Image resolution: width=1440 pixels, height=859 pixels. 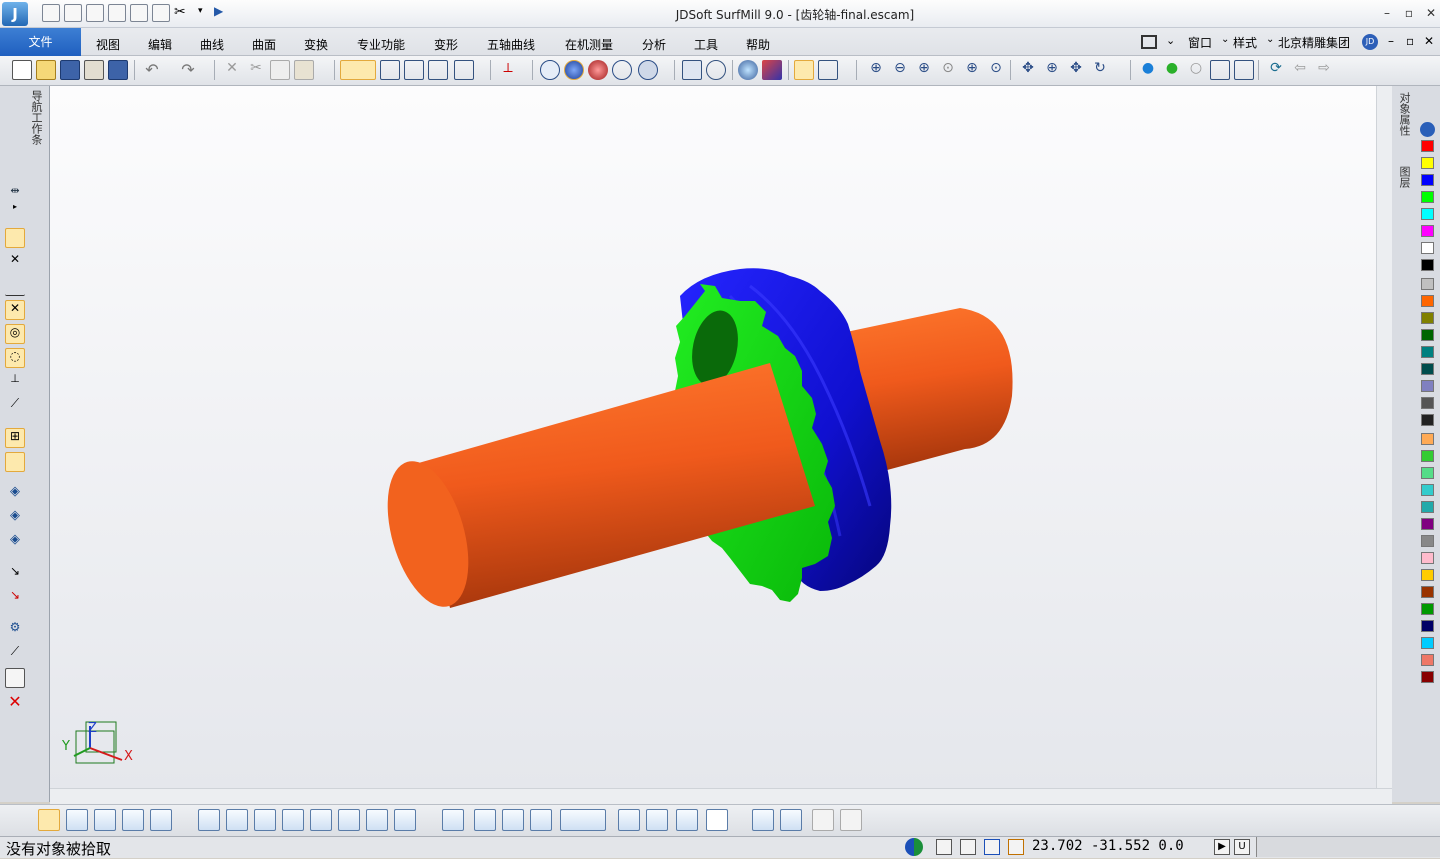 What do you see at coordinates (15, 630) in the screenshot?
I see `group-tool-icon: ⚙` at bounding box center [15, 630].